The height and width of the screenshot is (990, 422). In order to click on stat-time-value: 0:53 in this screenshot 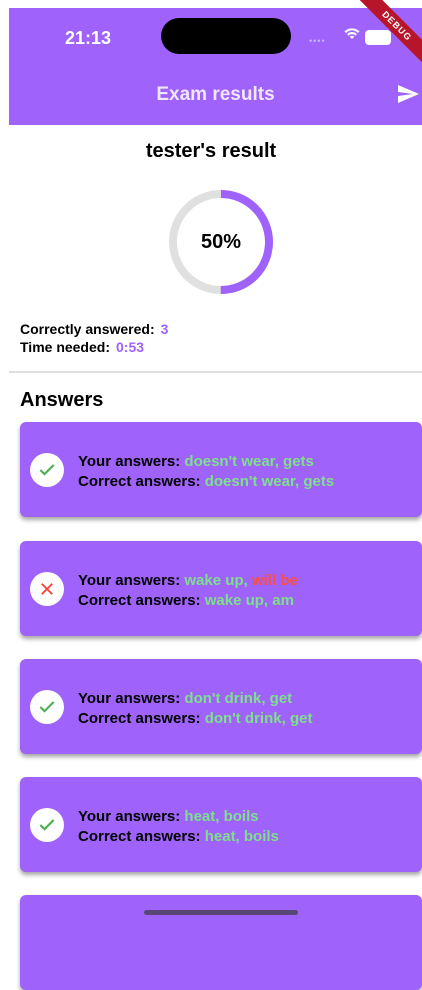, I will do `click(130, 347)`.